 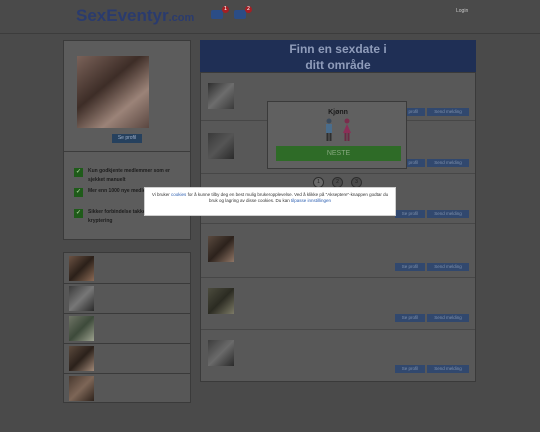 I want to click on cookies-link: cookies, so click(x=178, y=194).